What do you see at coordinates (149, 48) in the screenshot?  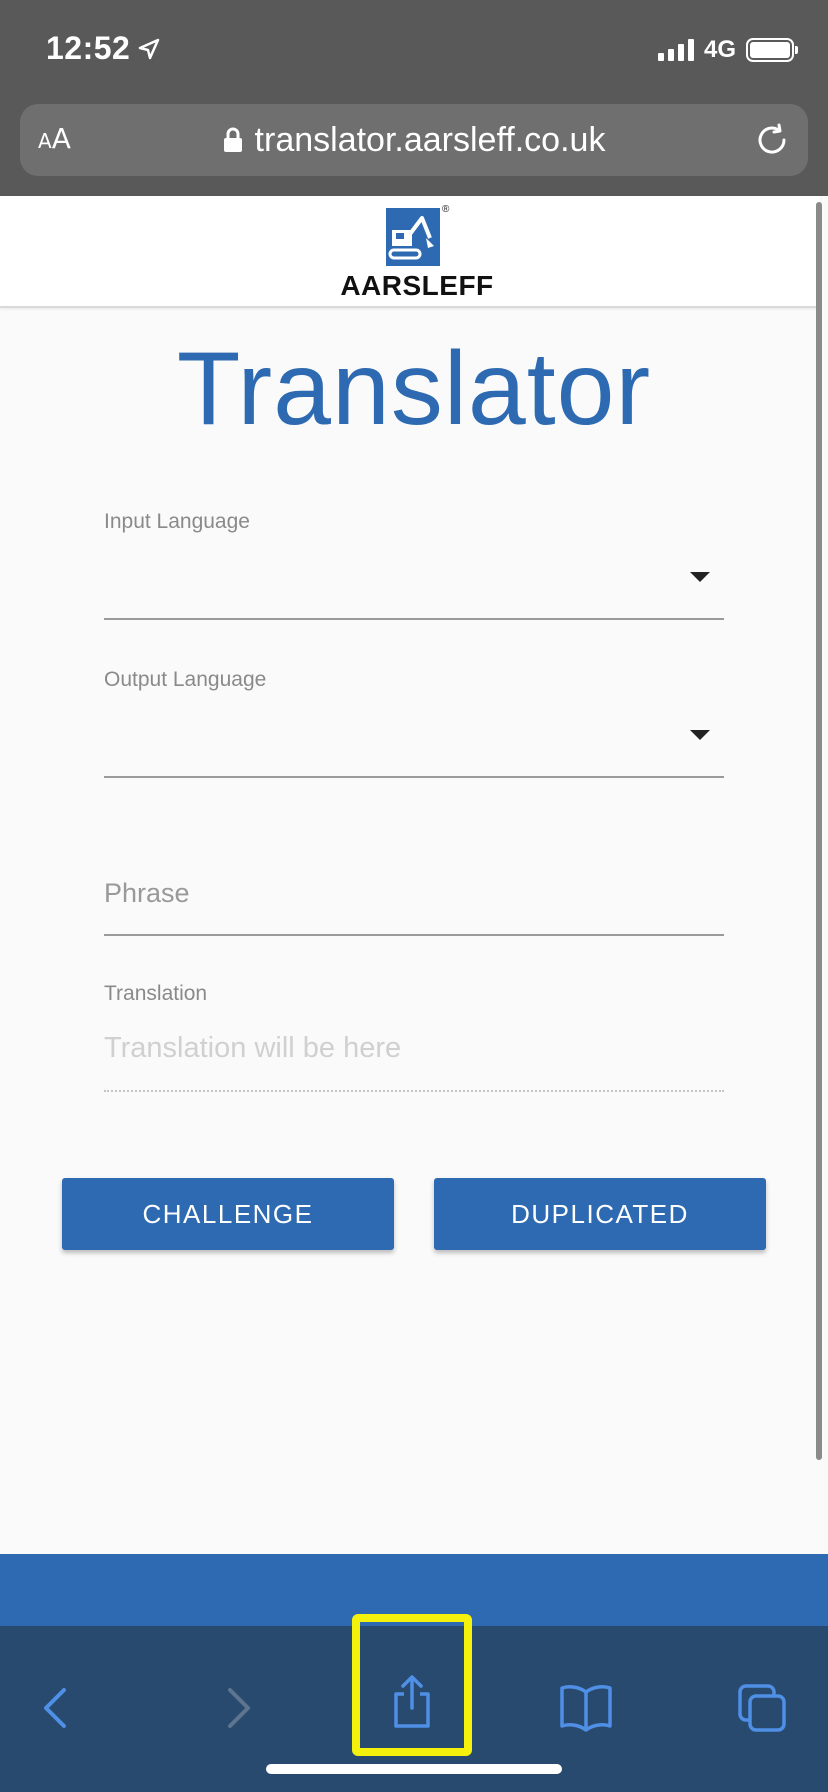 I see `location-arrow-icon` at bounding box center [149, 48].